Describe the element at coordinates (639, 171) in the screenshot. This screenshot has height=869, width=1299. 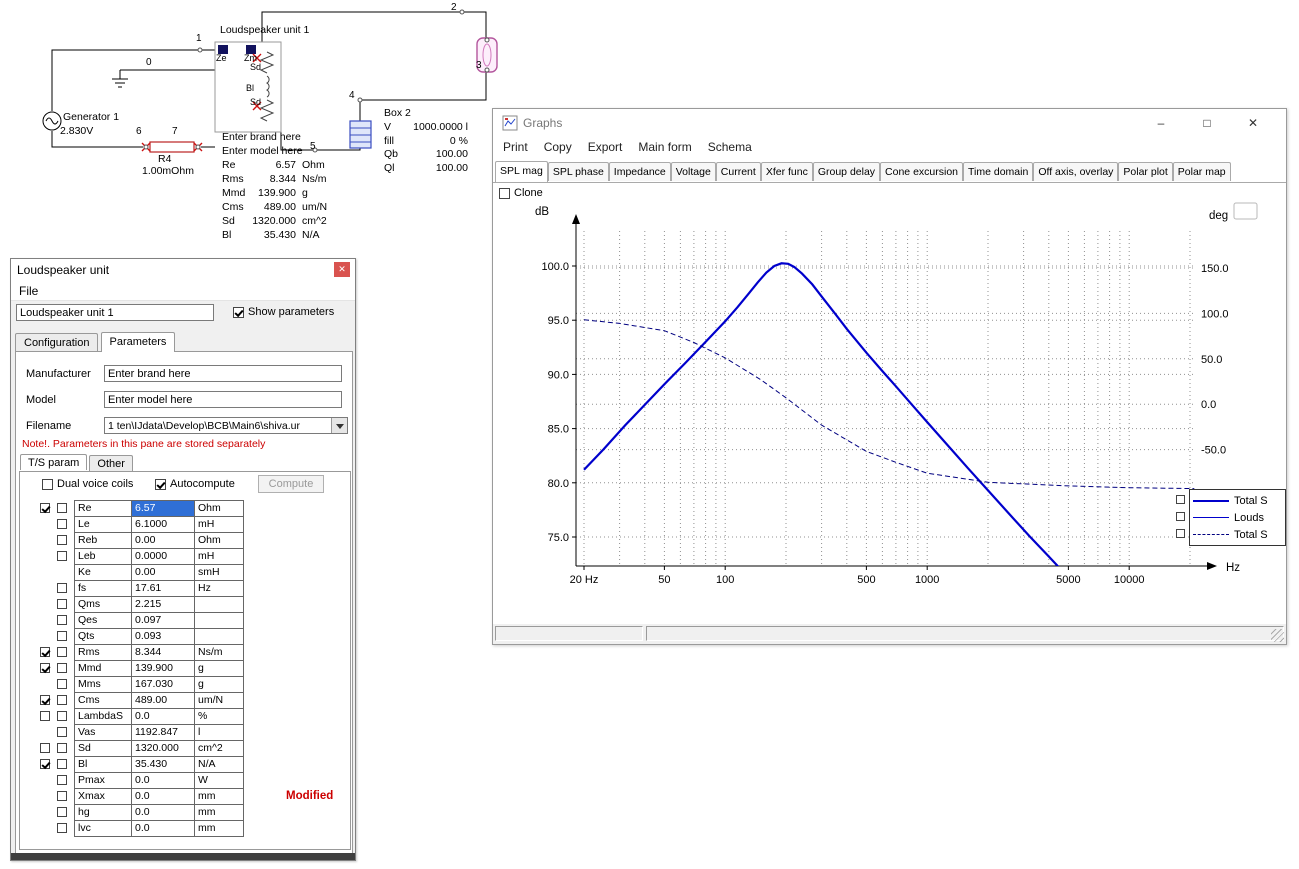
I see `graphs-tab-impedance: Impedance` at that location.